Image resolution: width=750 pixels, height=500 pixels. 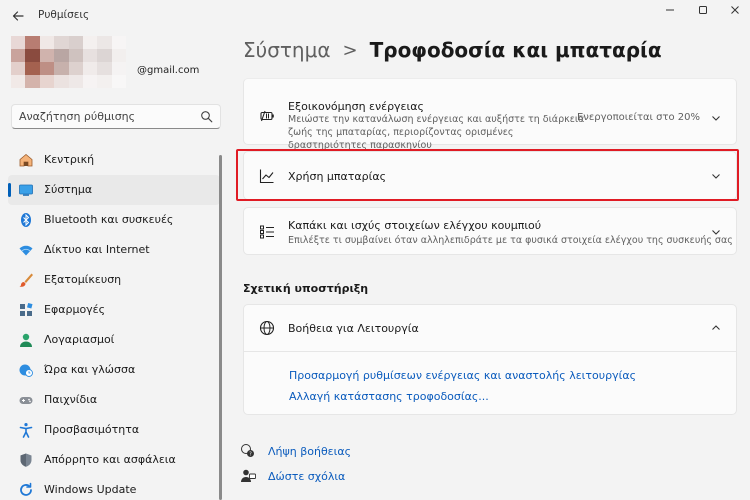 I want to click on sidebar-item-network: Δίκτυο και Internet, so click(x=114, y=250).